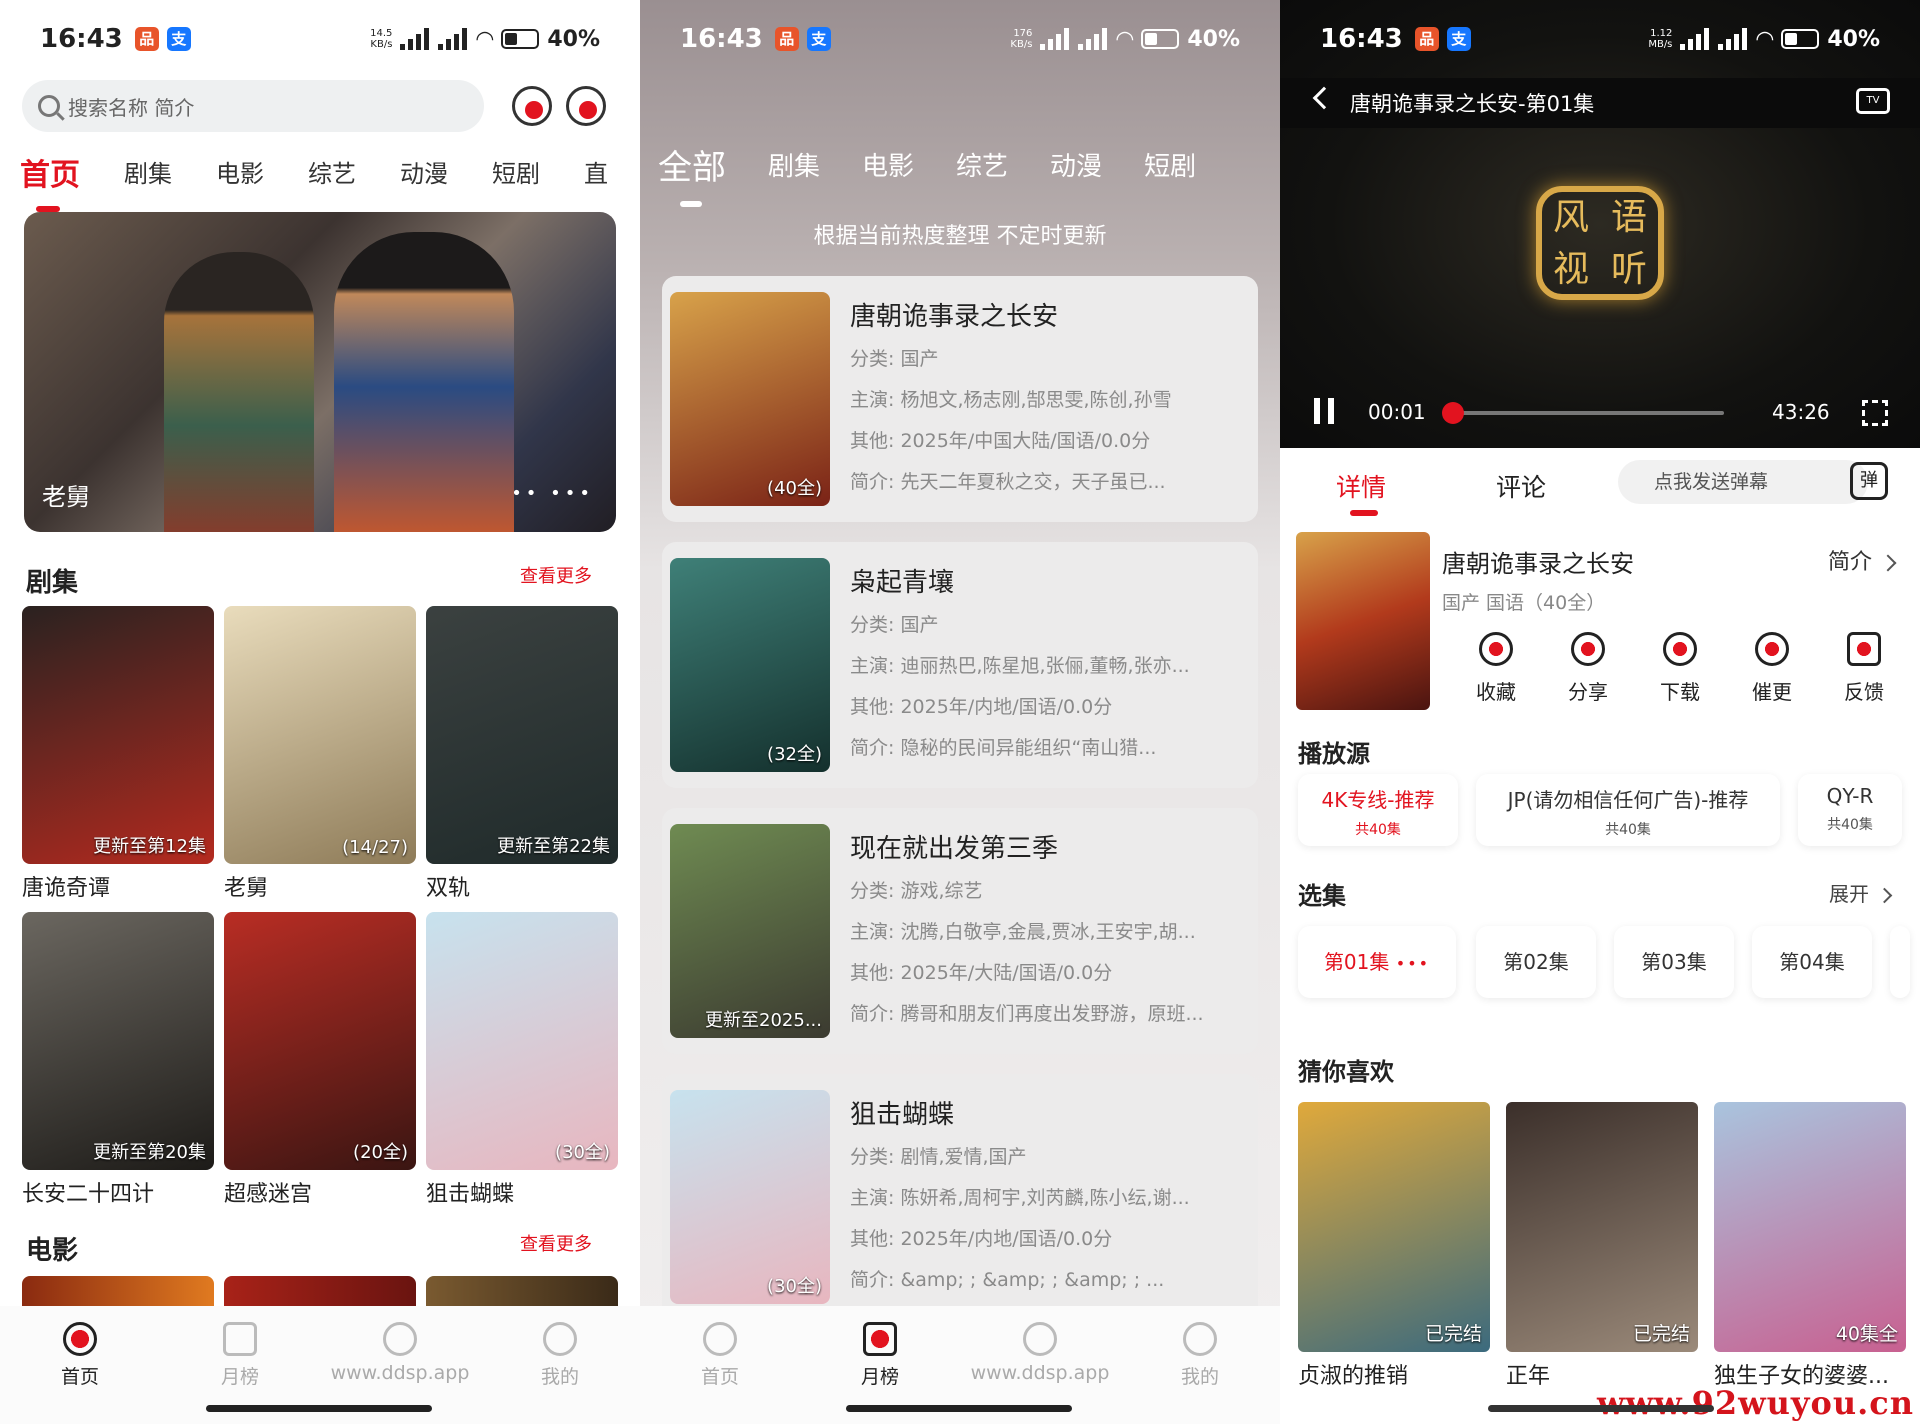  I want to click on history-icon, so click(532, 106).